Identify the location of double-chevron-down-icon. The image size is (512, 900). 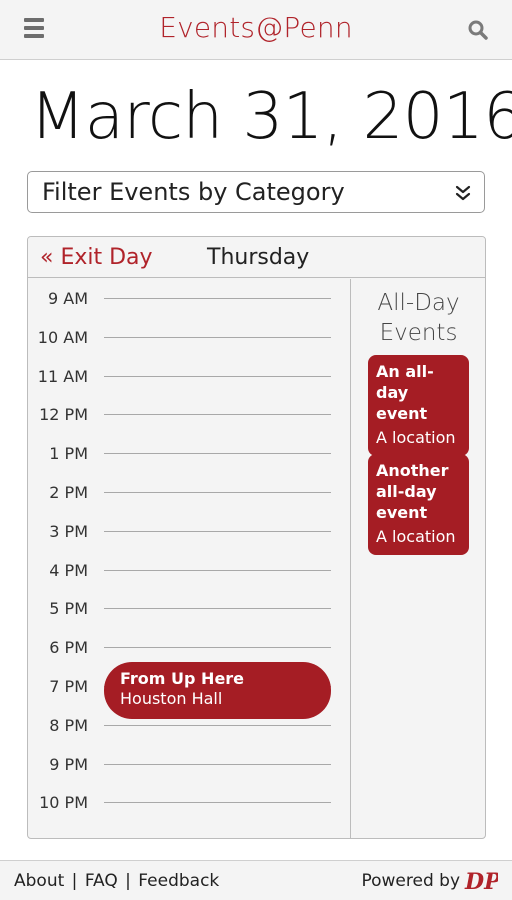
(463, 193).